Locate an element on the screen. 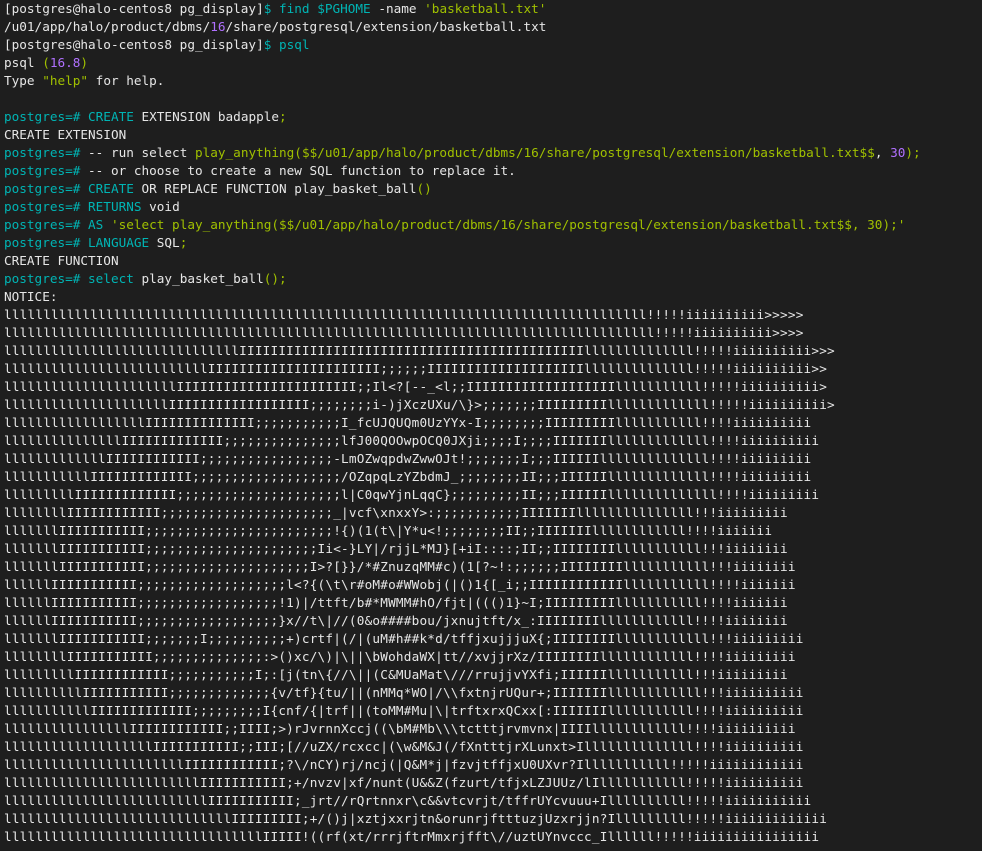  terminal-line: CREATE EXTENSION is located at coordinates (491, 135).